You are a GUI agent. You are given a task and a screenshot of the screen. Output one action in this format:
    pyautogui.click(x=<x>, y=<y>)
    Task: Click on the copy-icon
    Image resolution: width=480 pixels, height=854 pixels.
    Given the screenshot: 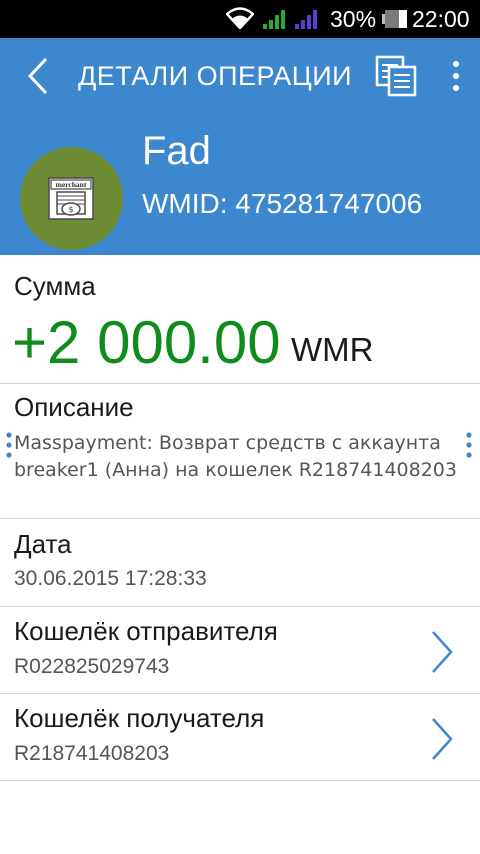 What is the action you would take?
    pyautogui.click(x=396, y=76)
    